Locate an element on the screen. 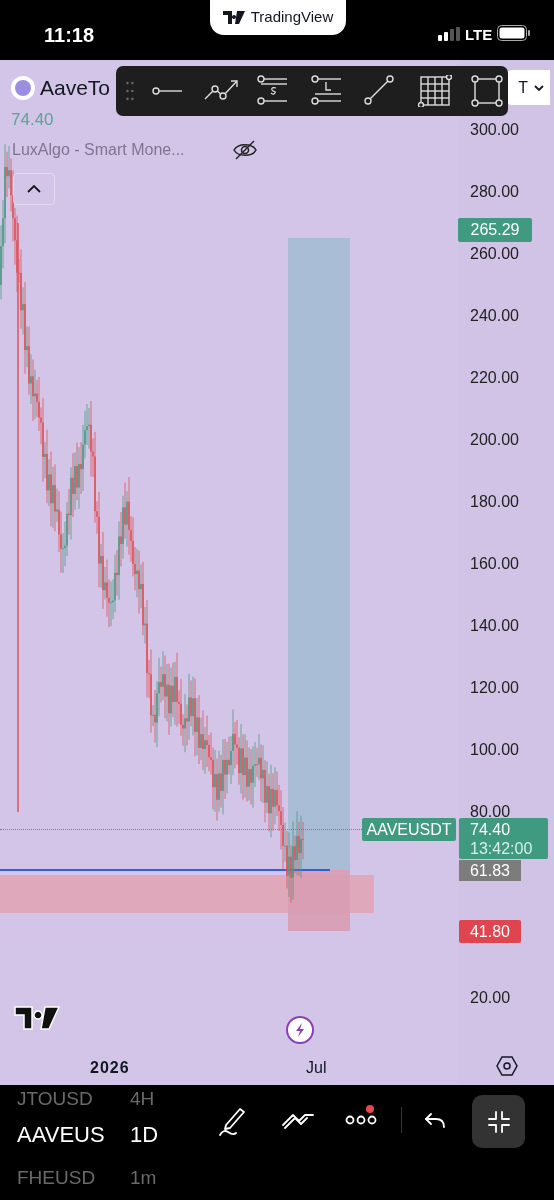 The height and width of the screenshot is (1200, 554). lightning-icon is located at coordinates (300, 1030).